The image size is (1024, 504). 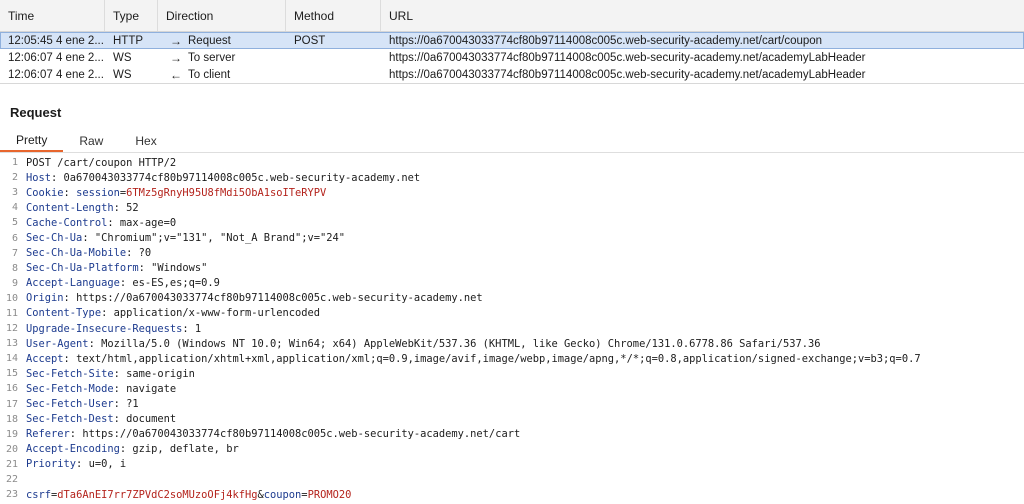 I want to click on header-name: Accept, so click(x=45, y=358).